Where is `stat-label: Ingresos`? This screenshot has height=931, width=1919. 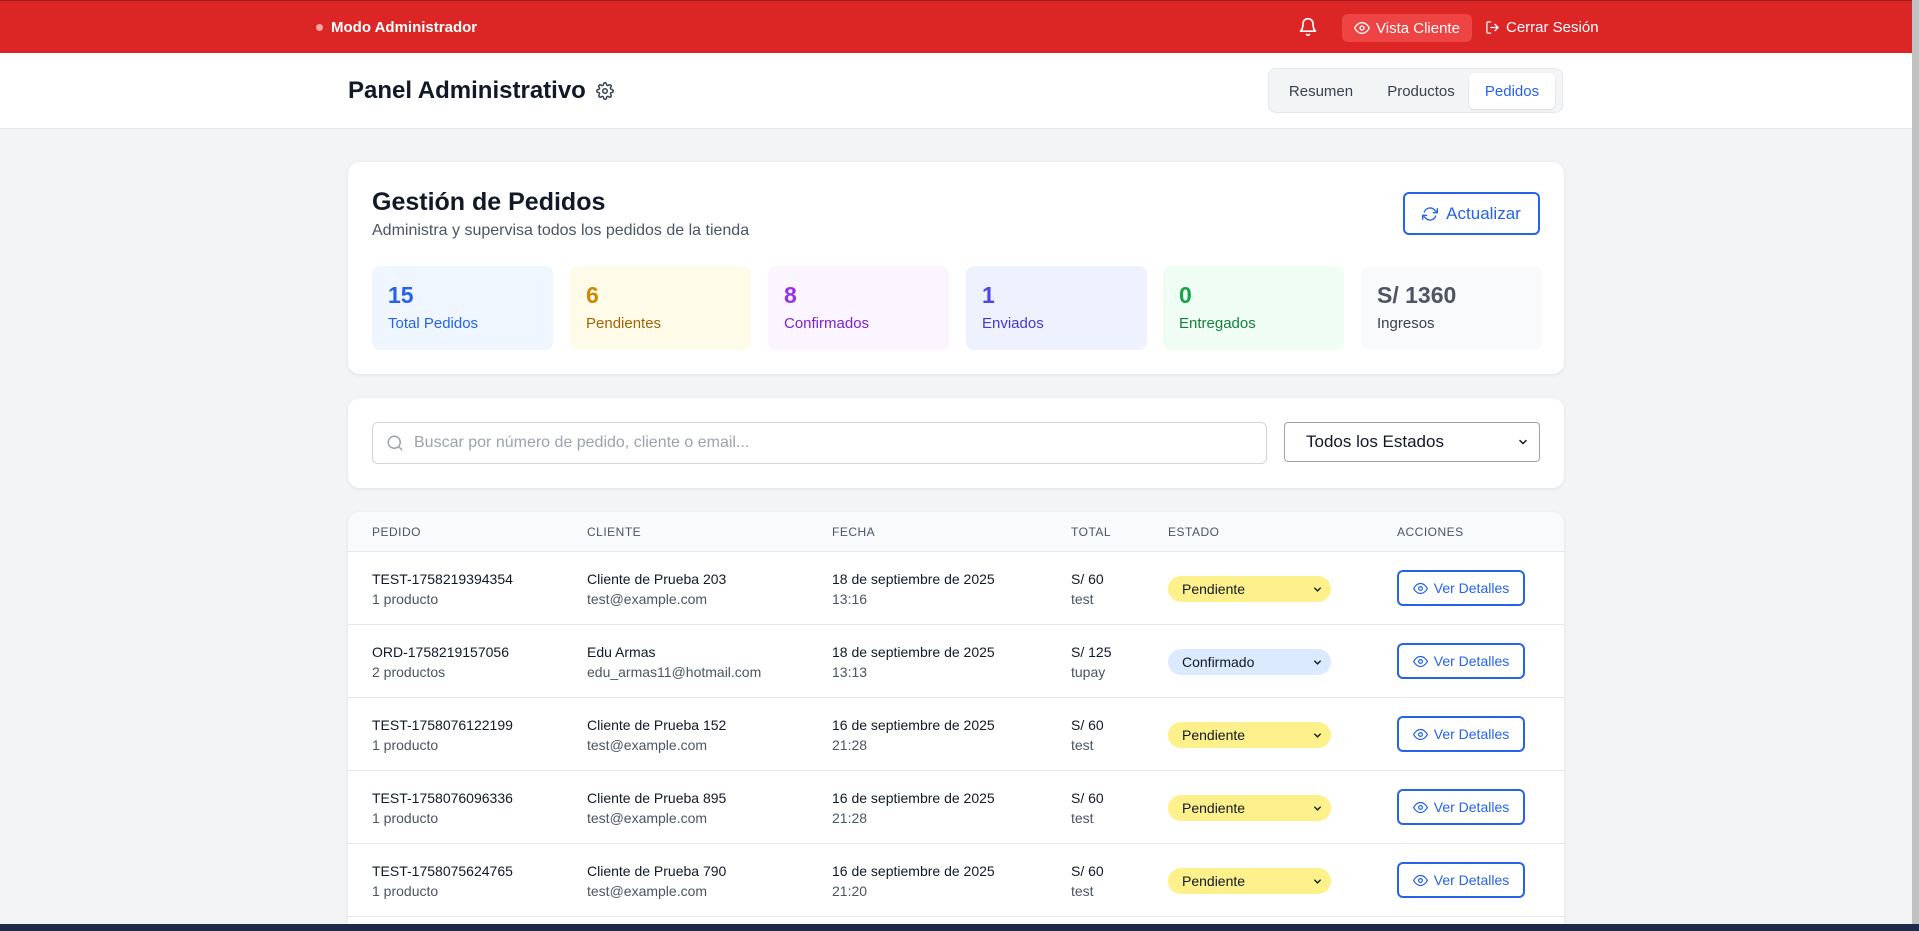 stat-label: Ingresos is located at coordinates (1406, 323).